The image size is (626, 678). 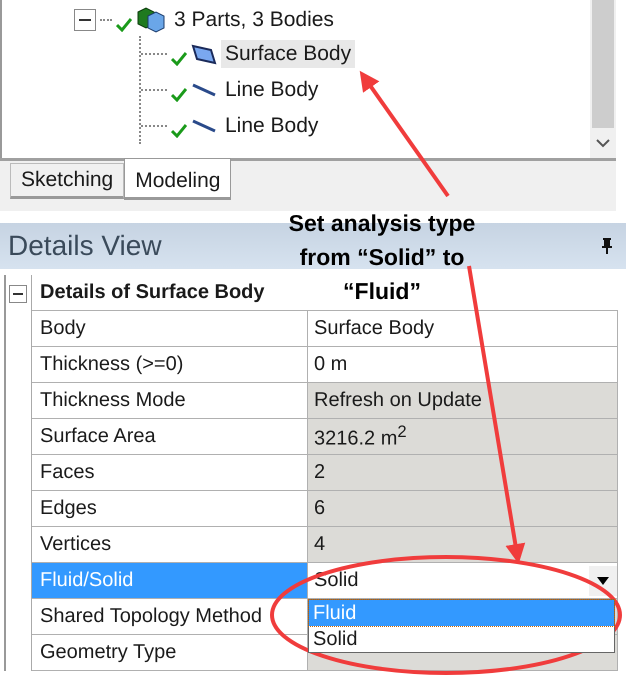 What do you see at coordinates (603, 79) in the screenshot?
I see `scrollbar` at bounding box center [603, 79].